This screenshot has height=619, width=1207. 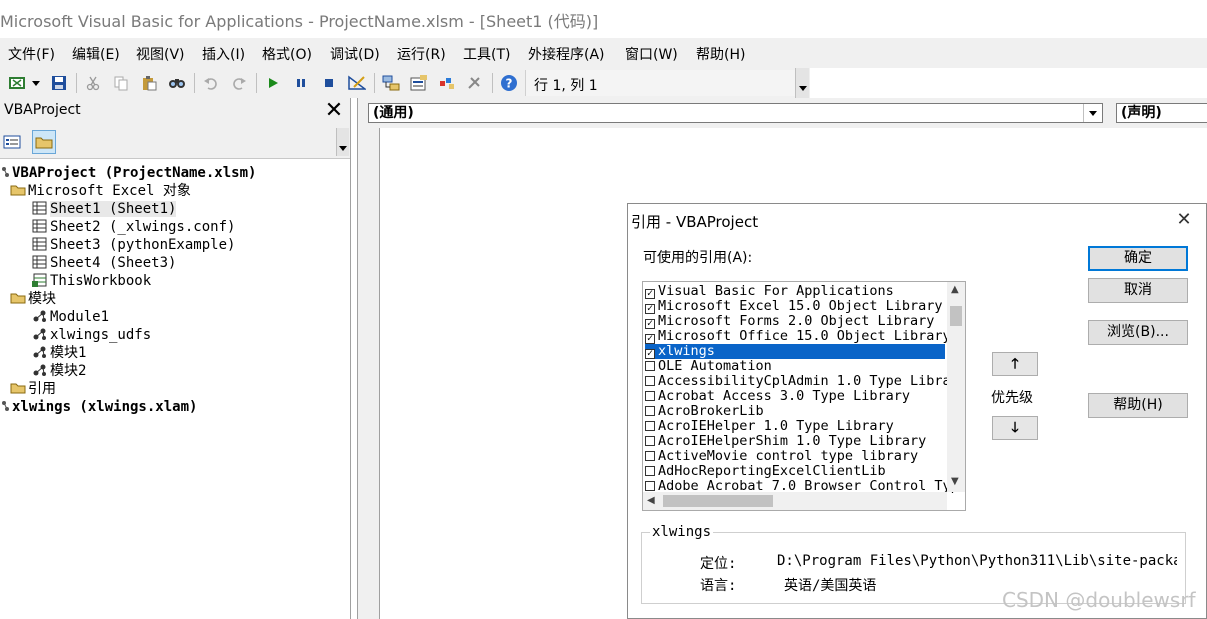 I want to click on toolbar-overflow-handle, so click(x=802, y=83).